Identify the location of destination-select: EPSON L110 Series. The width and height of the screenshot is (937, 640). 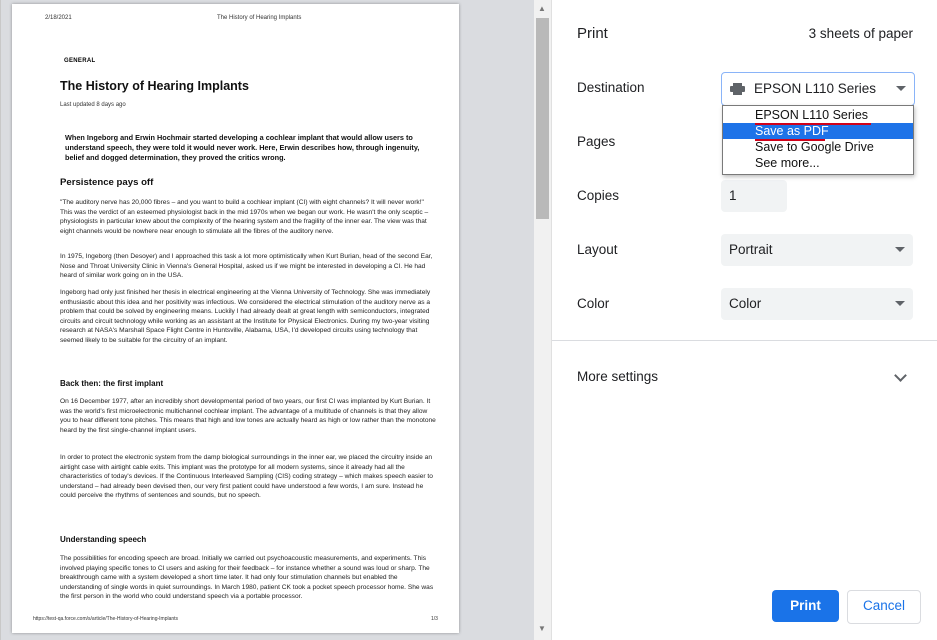
(818, 89).